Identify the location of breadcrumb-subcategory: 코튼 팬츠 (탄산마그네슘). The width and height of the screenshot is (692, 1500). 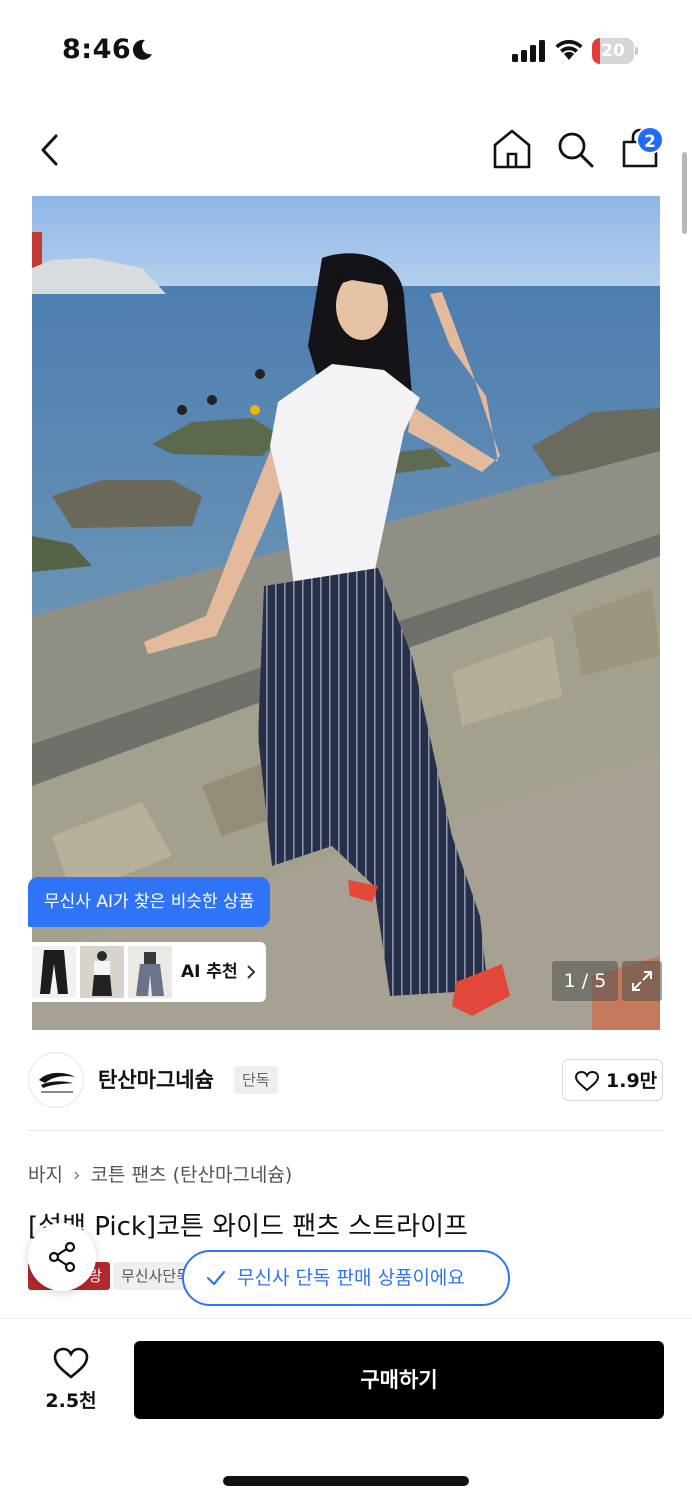
(192, 1175).